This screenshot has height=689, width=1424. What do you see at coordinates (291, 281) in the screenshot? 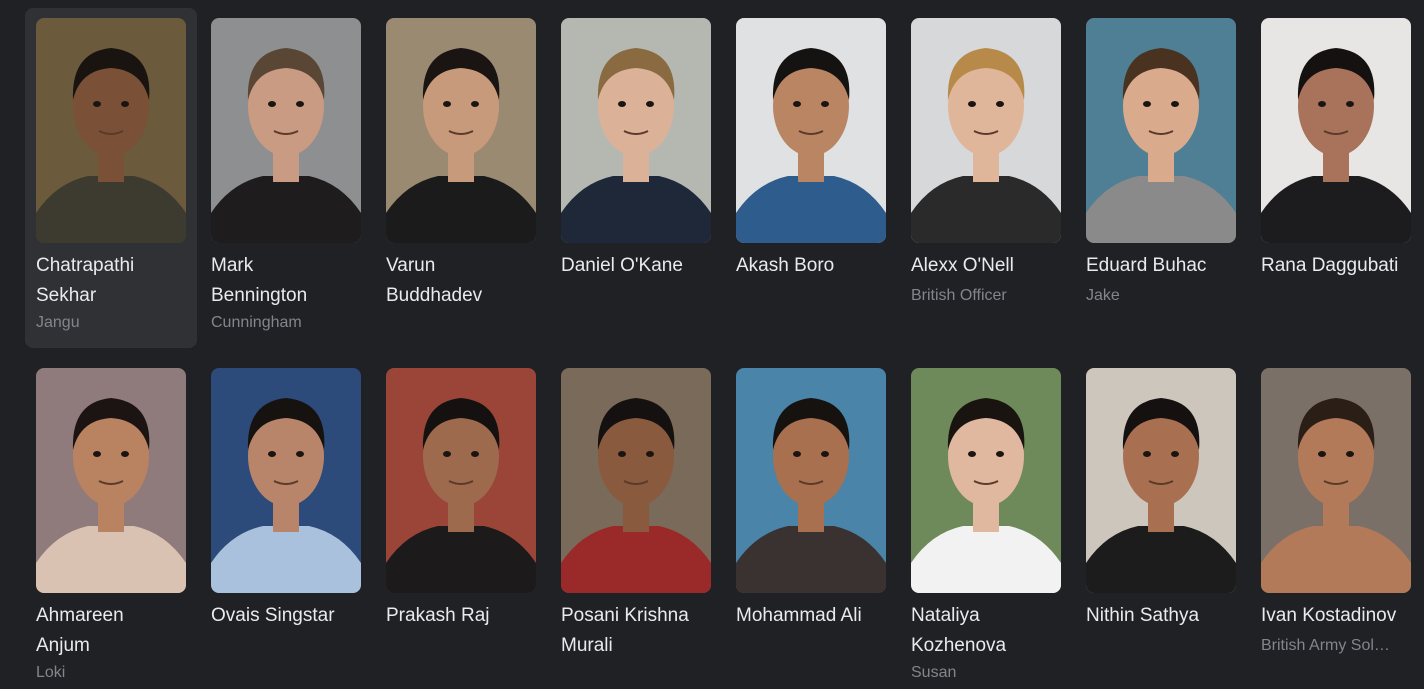
I see `cast-name: Mark Bennington` at bounding box center [291, 281].